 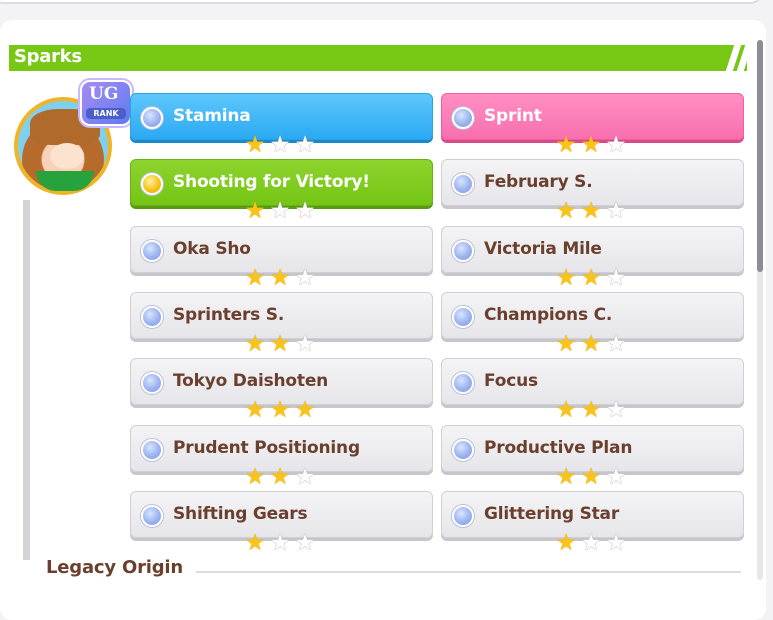 I want to click on divider, so click(x=468, y=572).